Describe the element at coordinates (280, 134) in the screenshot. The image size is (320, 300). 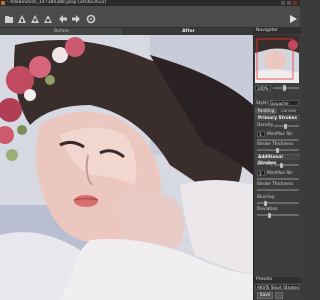
I see `minmax-label: Min/Max Str` at that location.